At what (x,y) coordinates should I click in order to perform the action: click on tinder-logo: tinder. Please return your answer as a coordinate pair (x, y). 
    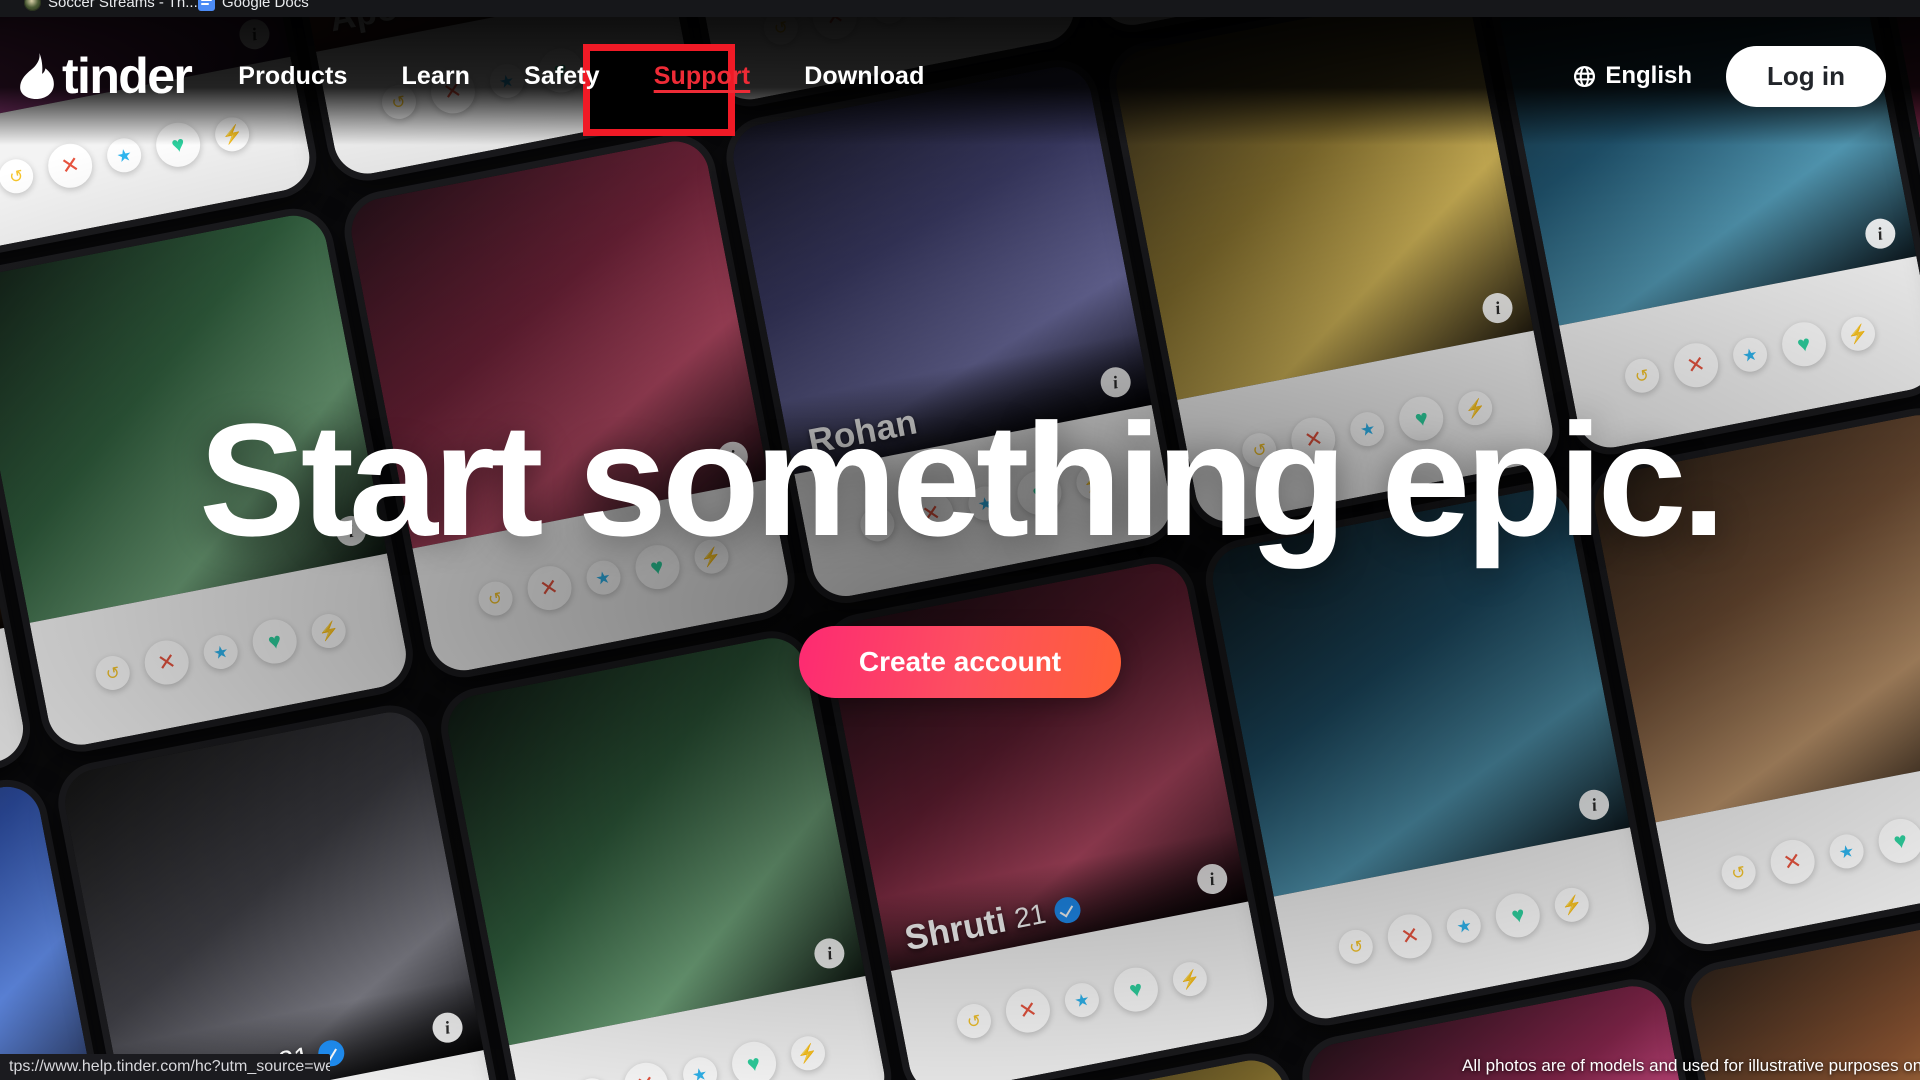
    Looking at the image, I should click on (105, 76).